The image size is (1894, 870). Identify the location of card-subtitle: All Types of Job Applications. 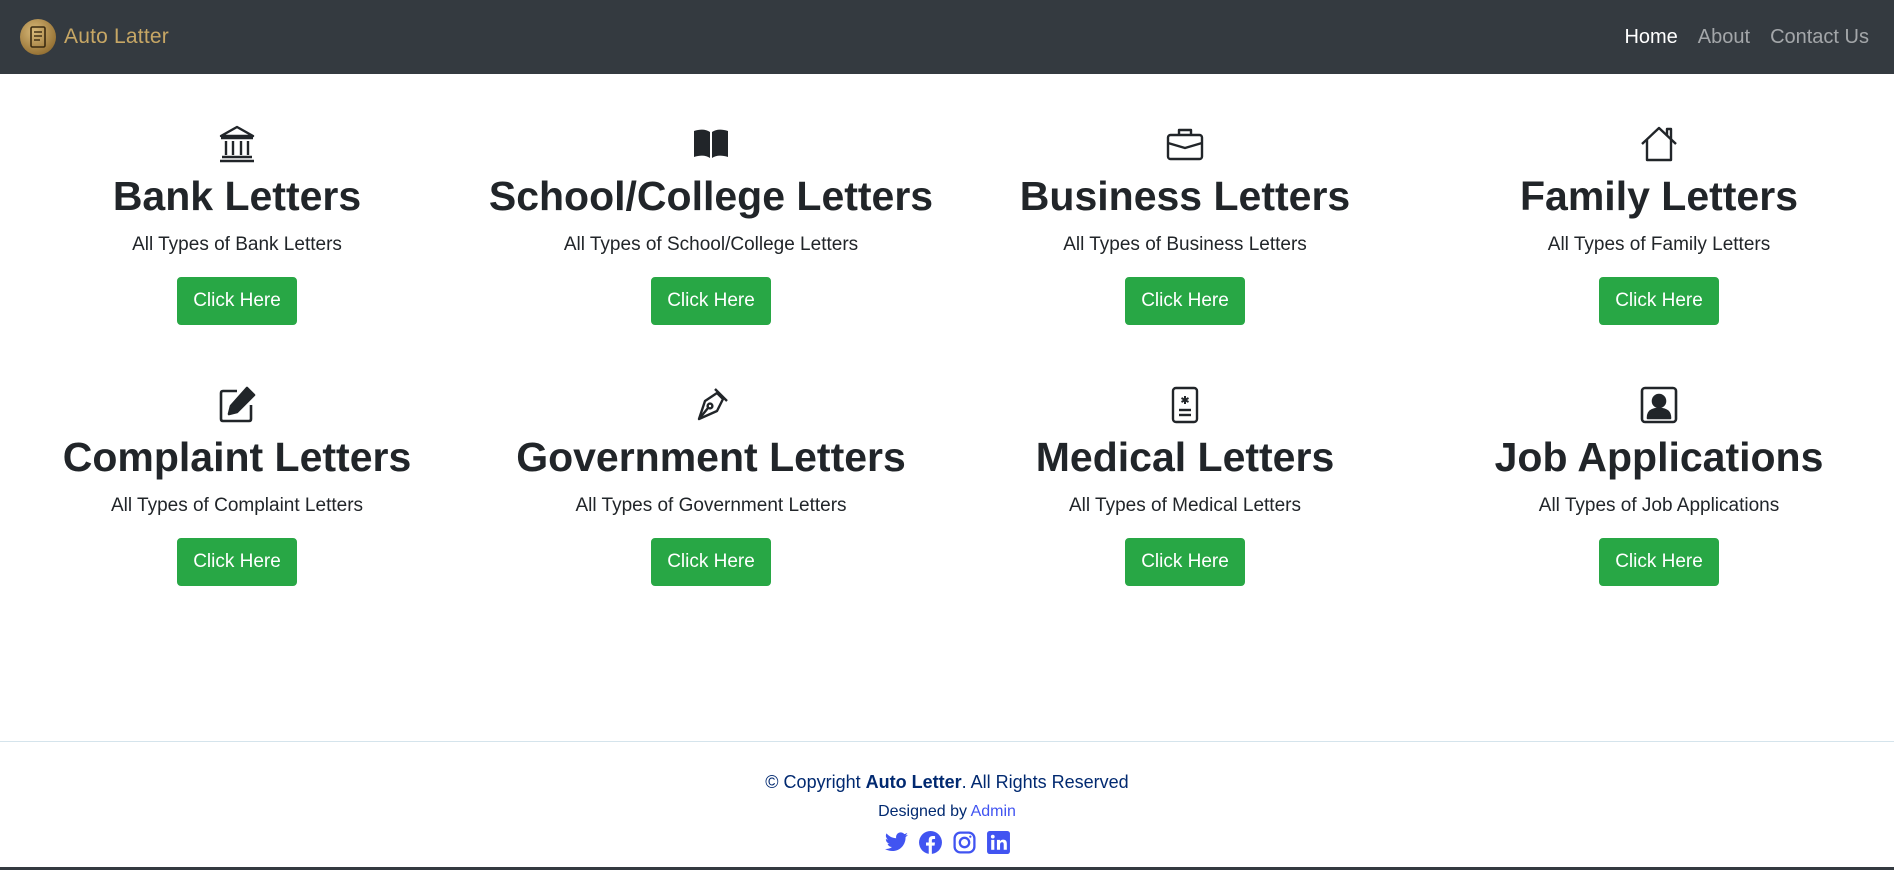
(1659, 505).